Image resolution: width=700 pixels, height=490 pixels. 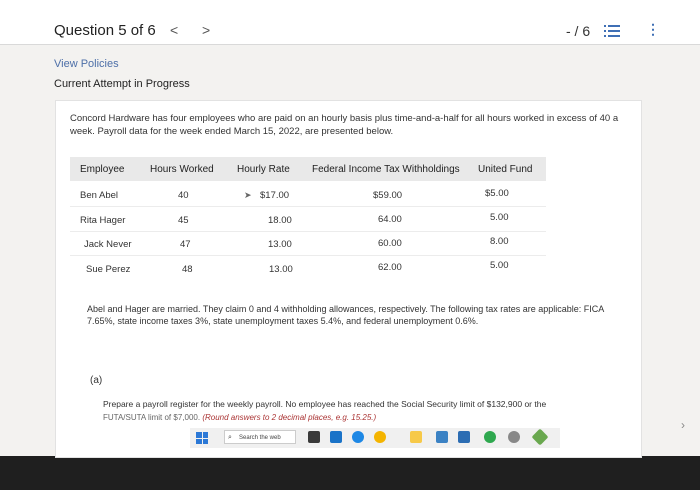 I want to click on windows-logo-icon, so click(x=202, y=438).